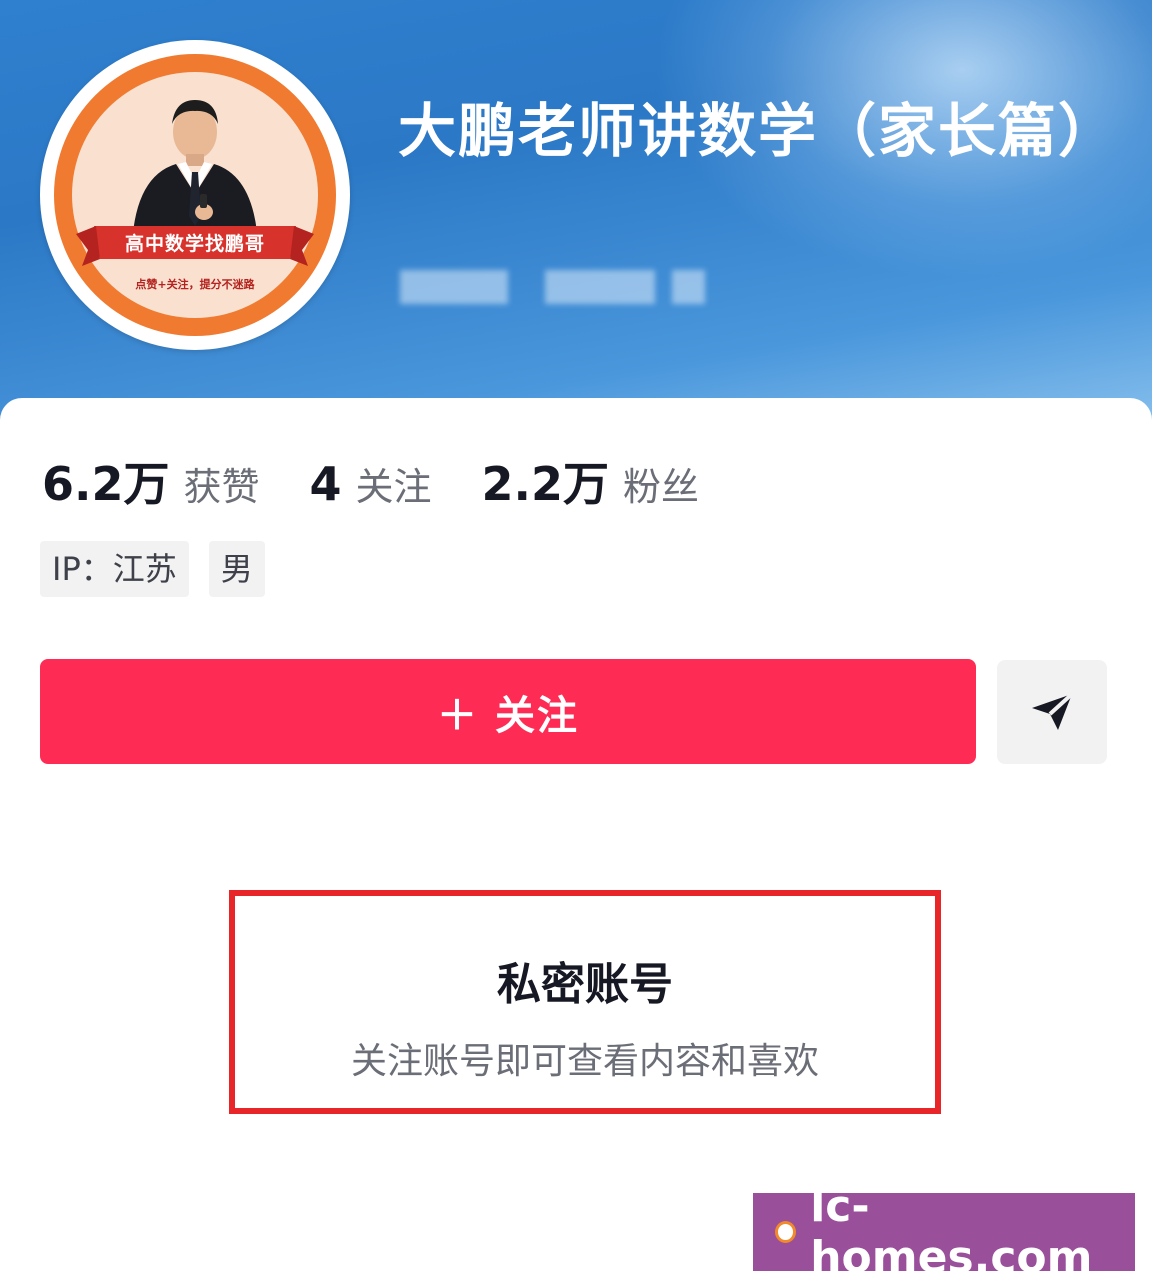 This screenshot has height=1286, width=1152. Describe the element at coordinates (114, 569) in the screenshot. I see `ip-location-tag: IP：江苏` at that location.